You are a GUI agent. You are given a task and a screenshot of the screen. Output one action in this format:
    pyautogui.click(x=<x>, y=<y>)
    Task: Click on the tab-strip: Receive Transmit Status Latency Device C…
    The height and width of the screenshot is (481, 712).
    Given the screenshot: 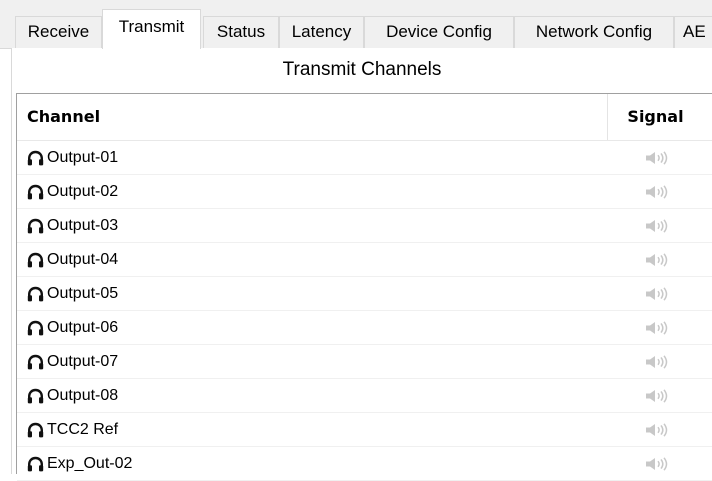 What is the action you would take?
    pyautogui.click(x=356, y=24)
    